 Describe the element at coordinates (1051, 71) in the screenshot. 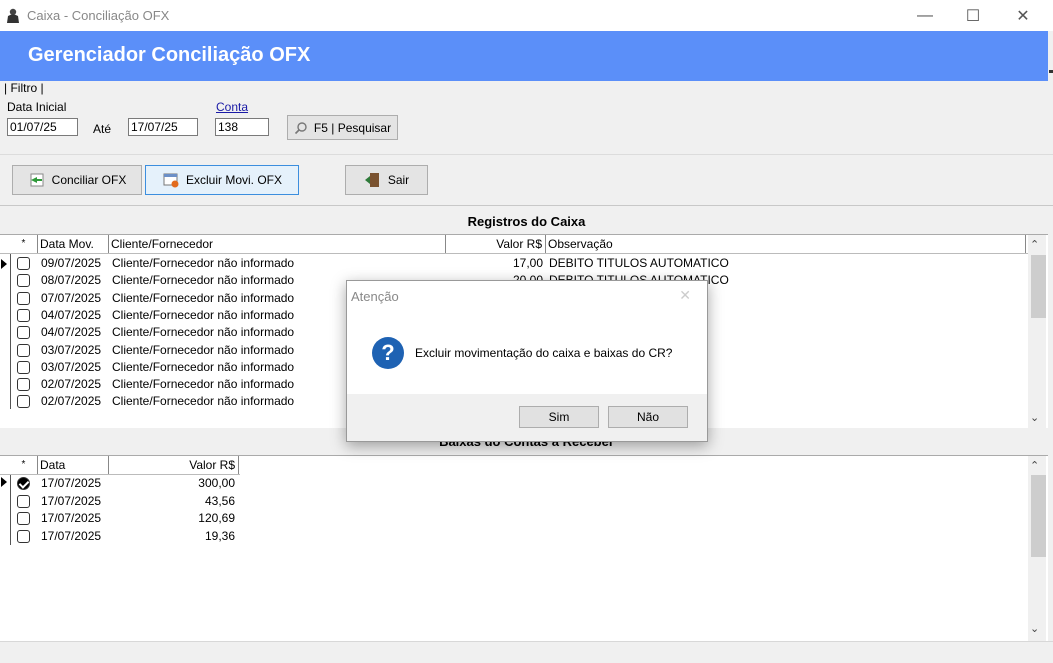

I see `edge-mark` at that location.